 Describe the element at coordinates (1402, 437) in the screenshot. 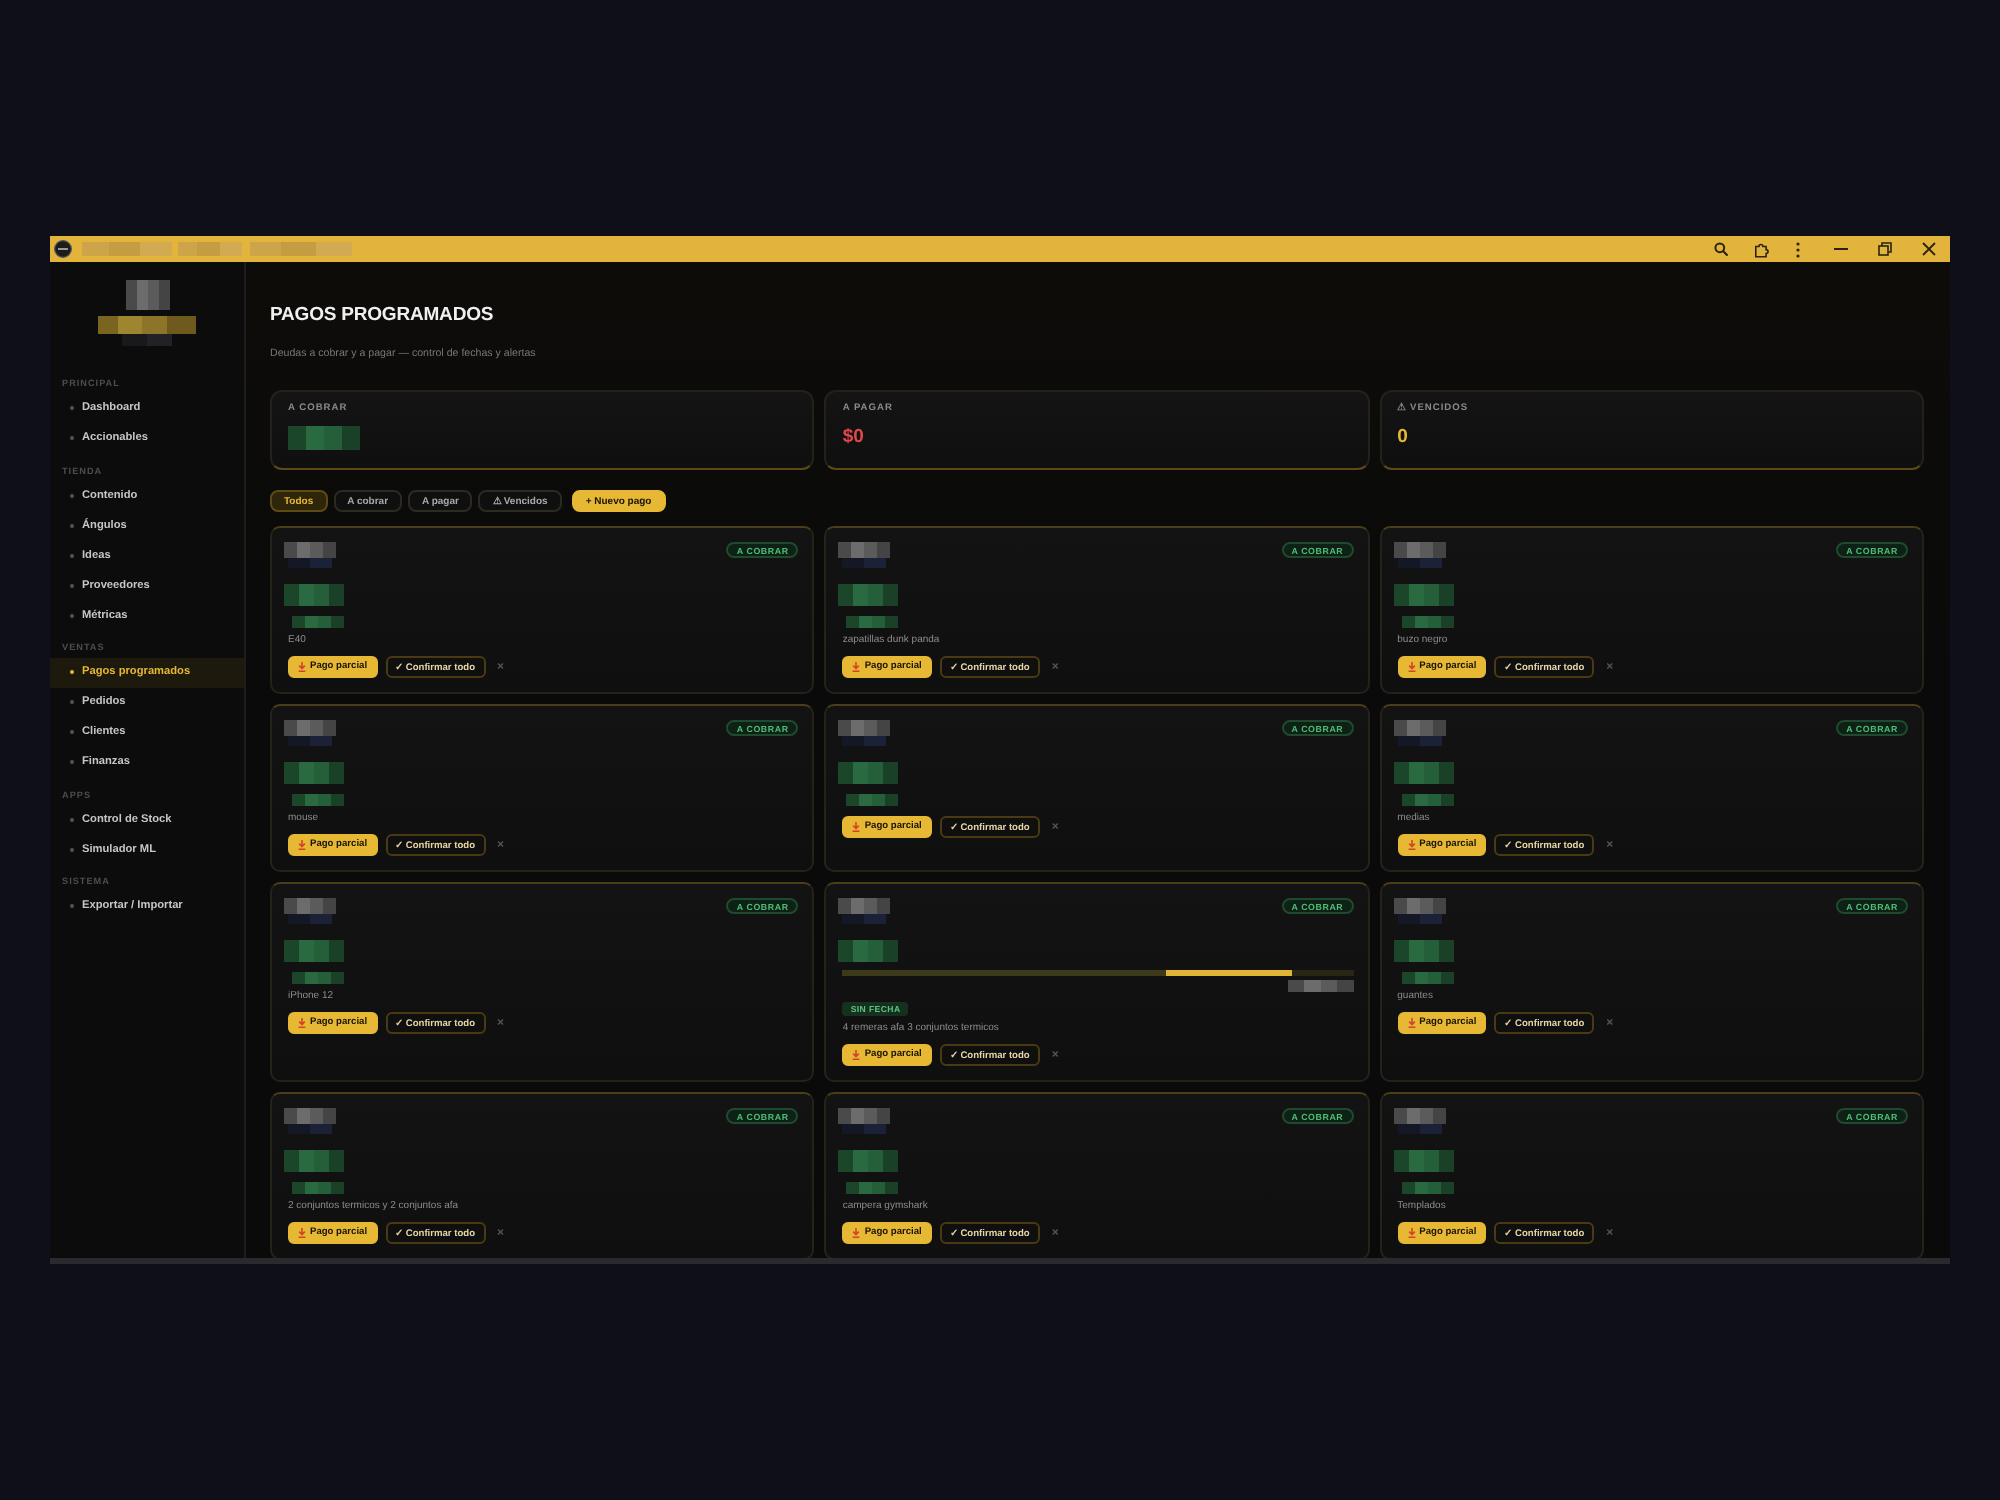

I see `stat-value: 0` at that location.